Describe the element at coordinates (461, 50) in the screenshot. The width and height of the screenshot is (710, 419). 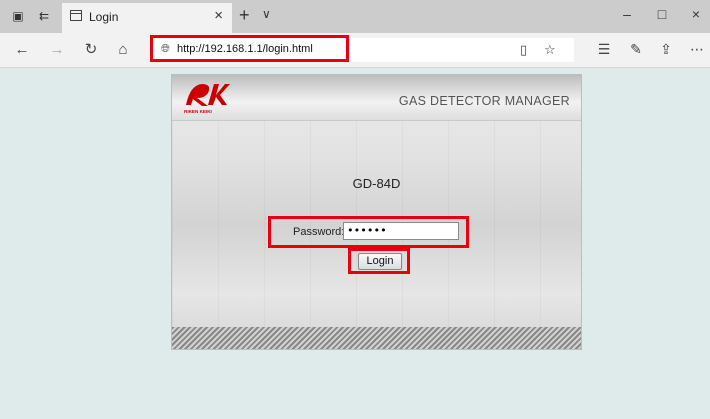
I see `address-bar-fill` at that location.